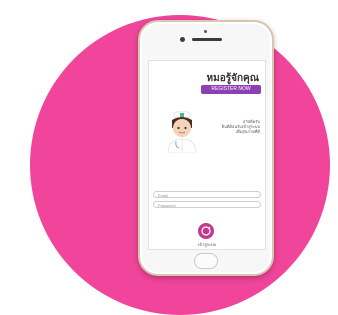 Image resolution: width=338 pixels, height=315 pixels. I want to click on login-label: เข้าสู่ระบบ, so click(207, 244).